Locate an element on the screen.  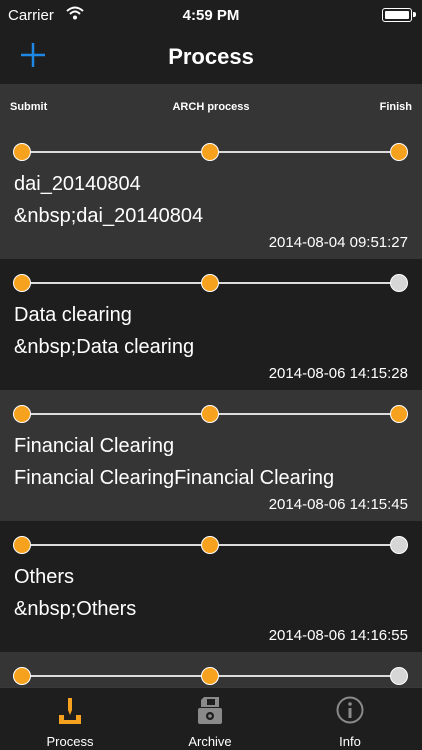
tab-process: Process is located at coordinates (70, 719).